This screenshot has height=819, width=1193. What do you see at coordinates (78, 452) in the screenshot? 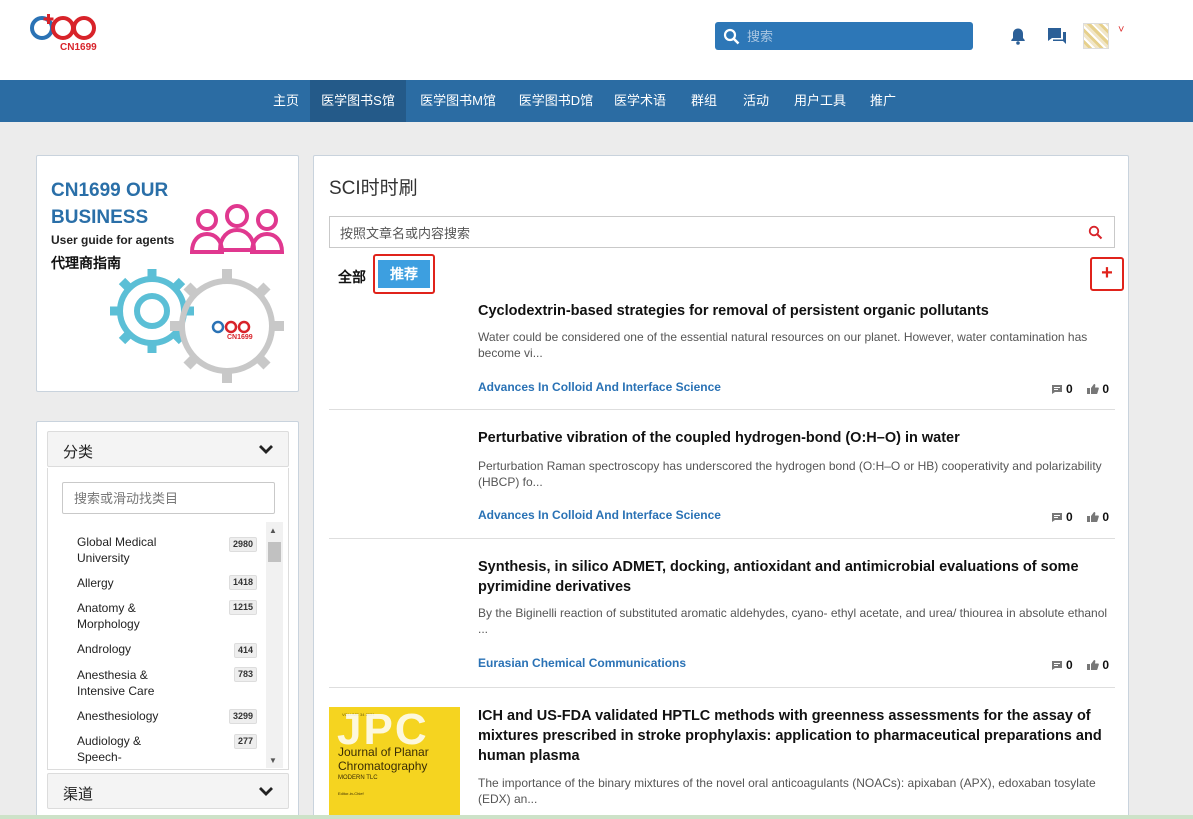
I see `category-title: 分类` at bounding box center [78, 452].